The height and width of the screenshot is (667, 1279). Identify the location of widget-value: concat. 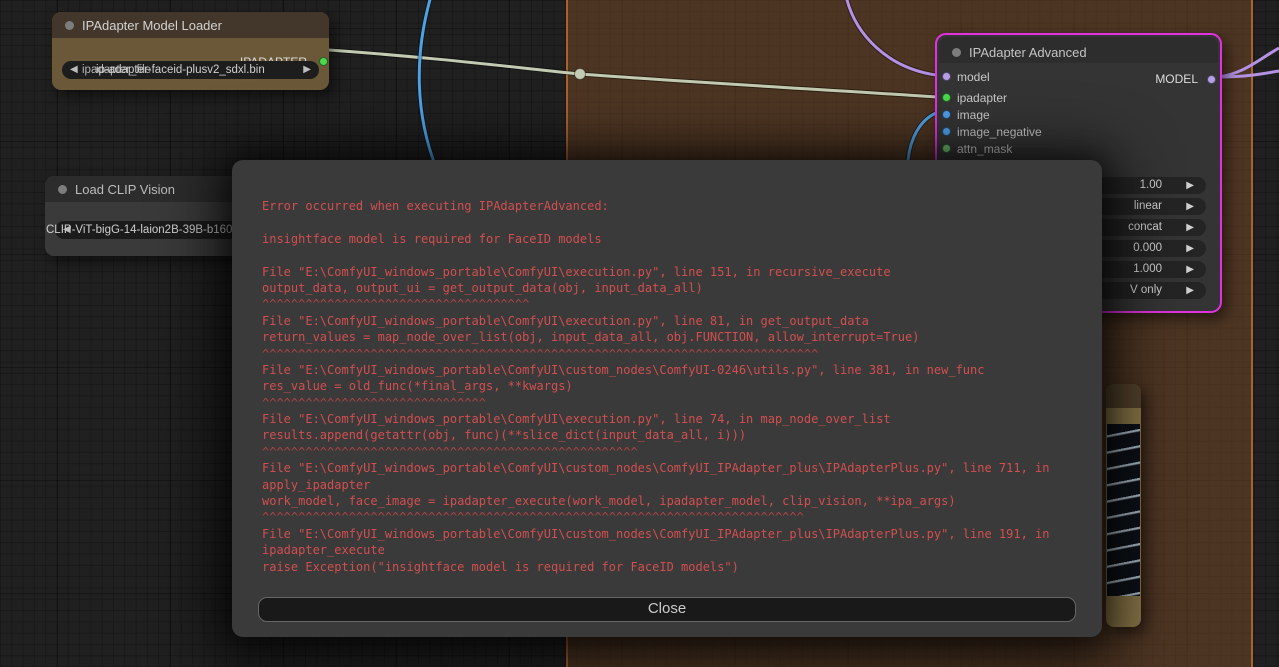
(1145, 227).